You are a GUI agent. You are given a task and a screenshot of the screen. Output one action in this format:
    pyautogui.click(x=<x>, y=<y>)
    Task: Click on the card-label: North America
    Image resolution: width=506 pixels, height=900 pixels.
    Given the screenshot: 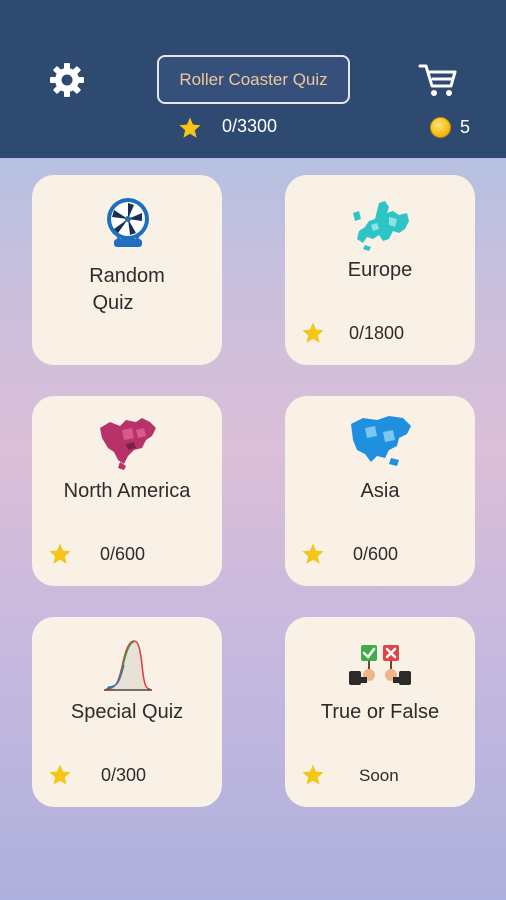 What is the action you would take?
    pyautogui.click(x=127, y=491)
    